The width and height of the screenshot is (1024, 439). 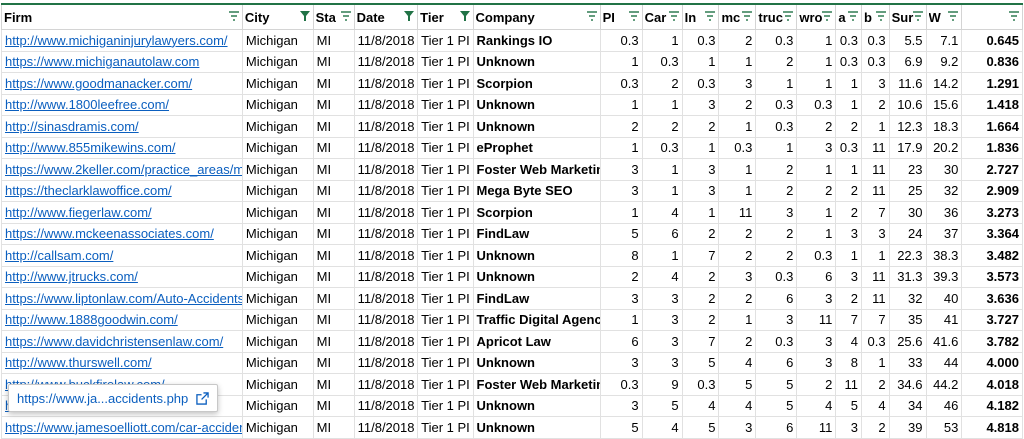 What do you see at coordinates (992, 341) in the screenshot?
I see `score-cell: 3.782` at bounding box center [992, 341].